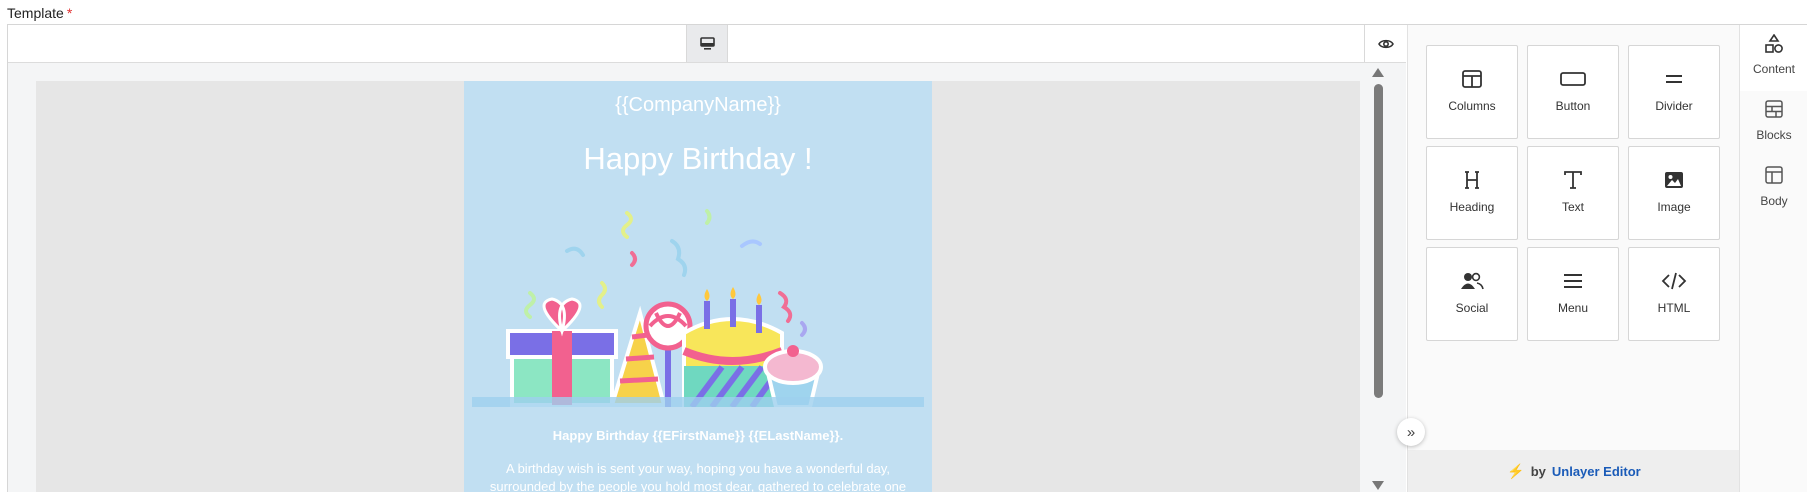 The height and width of the screenshot is (492, 1807). What do you see at coordinates (698, 159) in the screenshot?
I see `email-headline: Happy Birthday !` at bounding box center [698, 159].